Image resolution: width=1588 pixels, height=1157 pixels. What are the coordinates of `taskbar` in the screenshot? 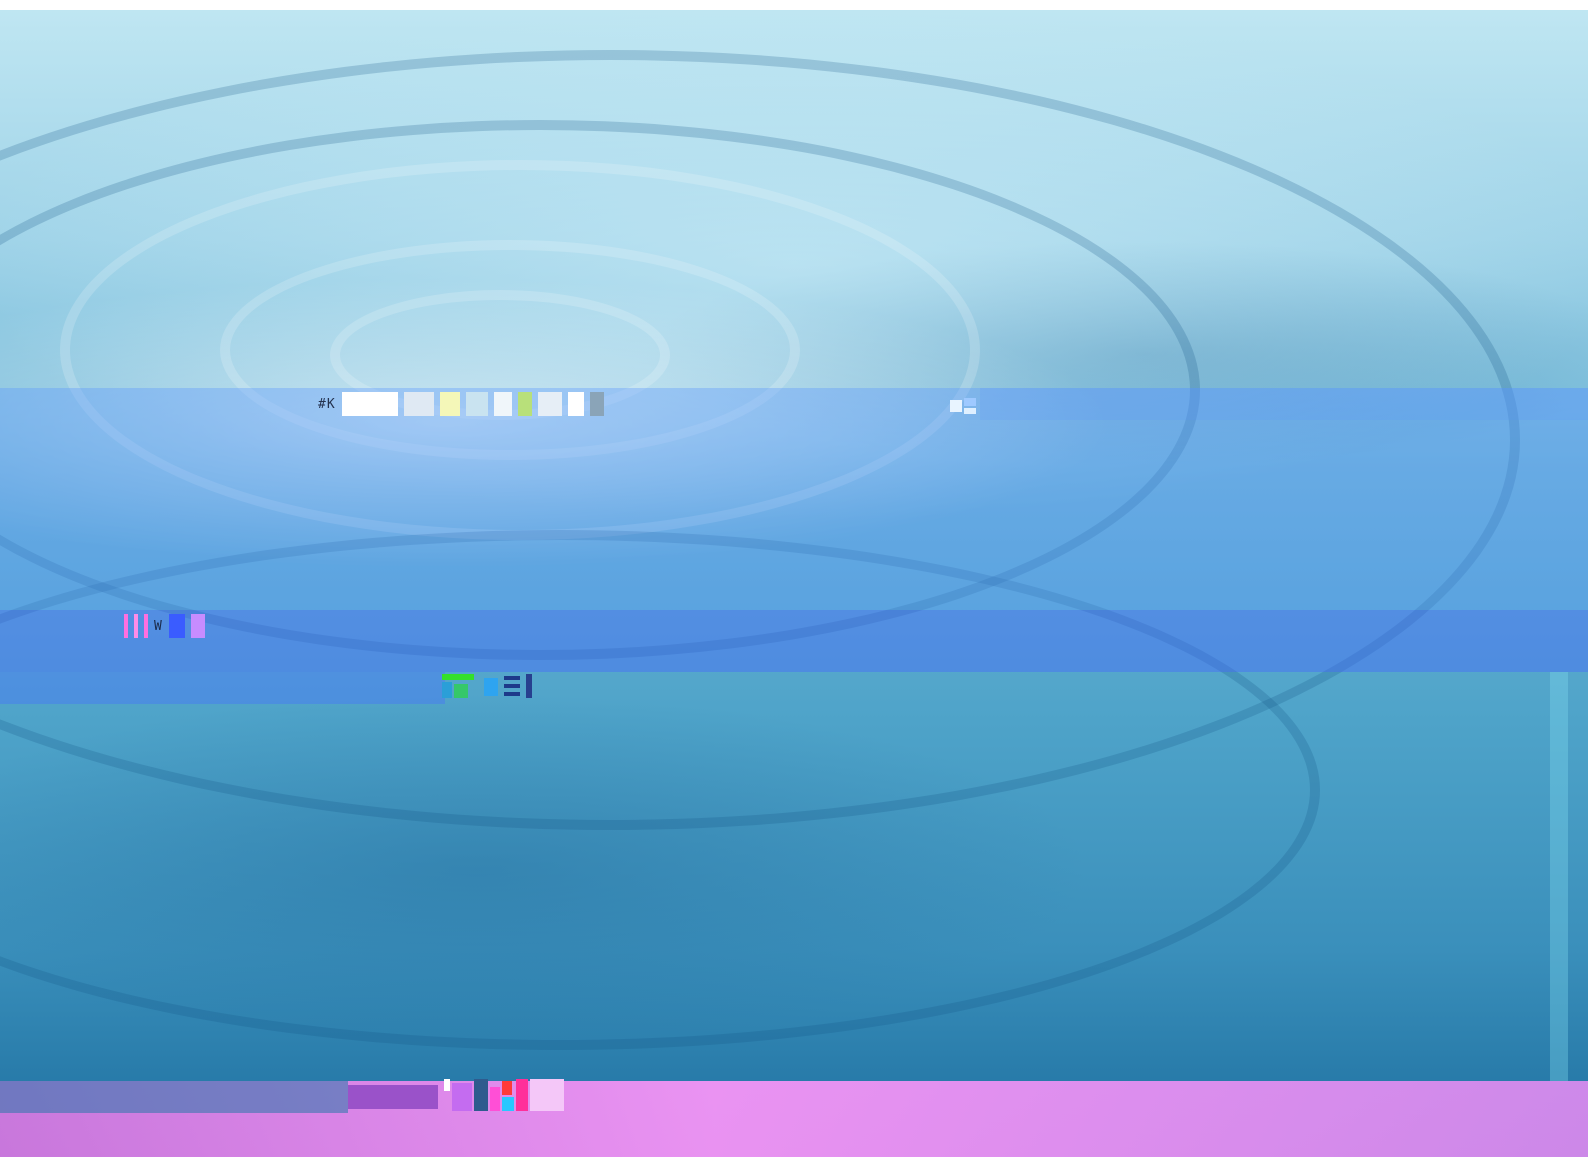 It's located at (466, 1097).